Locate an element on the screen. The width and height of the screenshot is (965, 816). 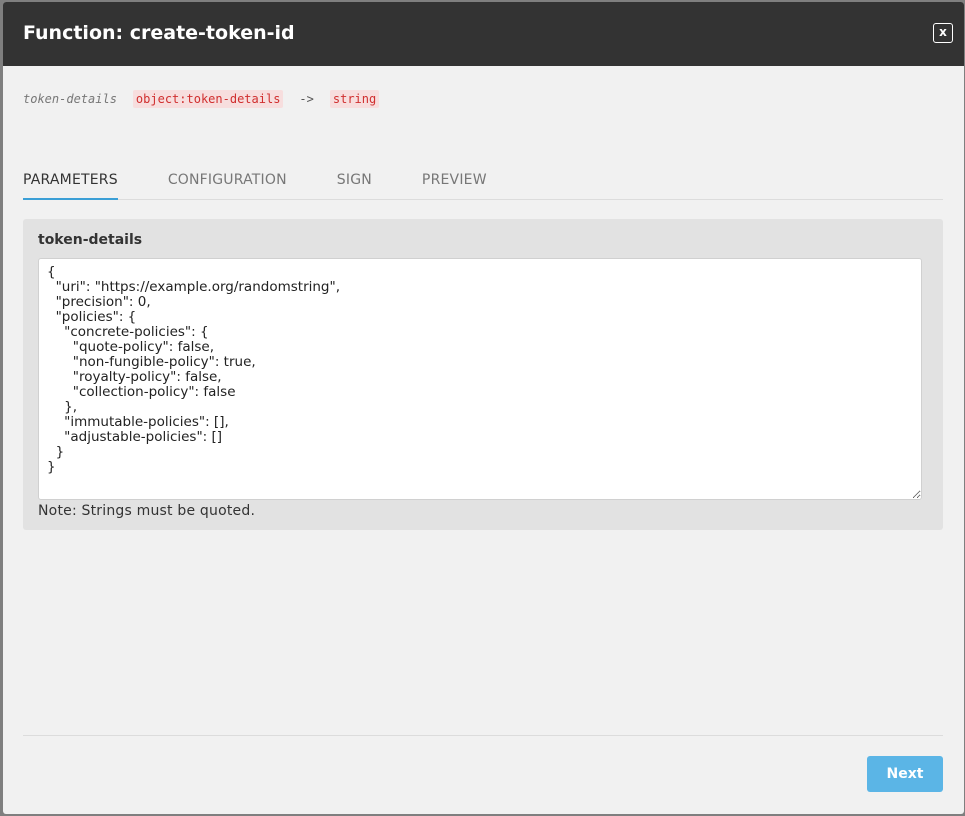
signature-return-type: string is located at coordinates (354, 99).